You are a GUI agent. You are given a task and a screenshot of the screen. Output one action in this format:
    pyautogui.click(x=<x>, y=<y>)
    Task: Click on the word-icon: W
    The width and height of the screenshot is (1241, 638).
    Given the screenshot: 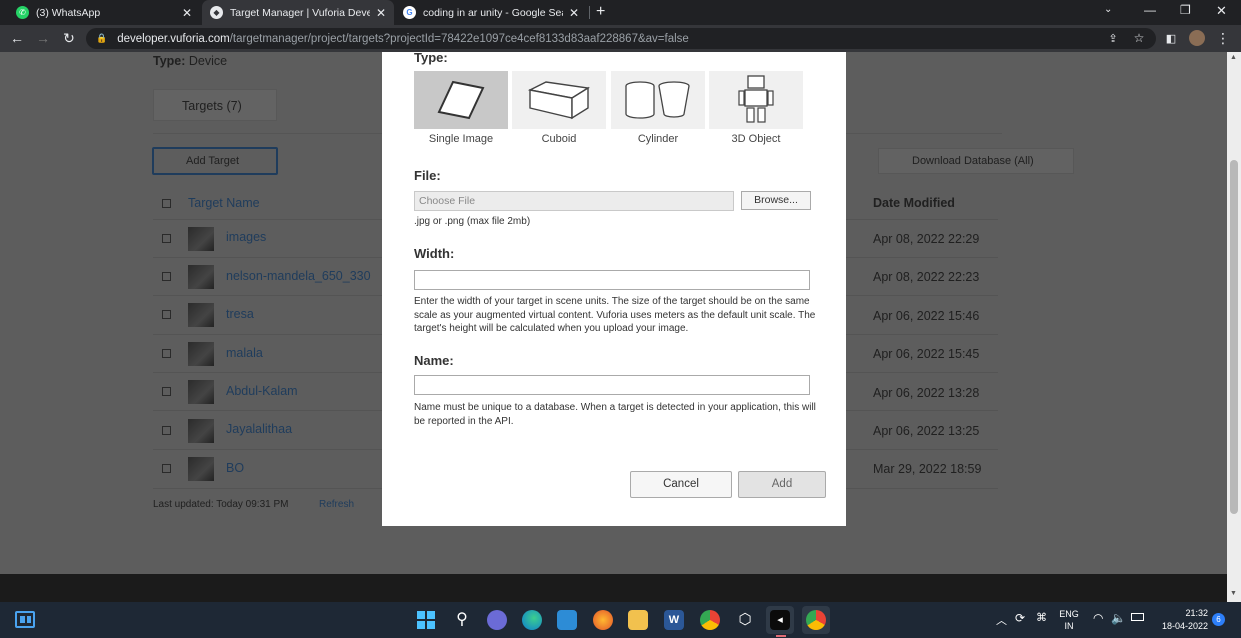 What is the action you would take?
    pyautogui.click(x=674, y=620)
    